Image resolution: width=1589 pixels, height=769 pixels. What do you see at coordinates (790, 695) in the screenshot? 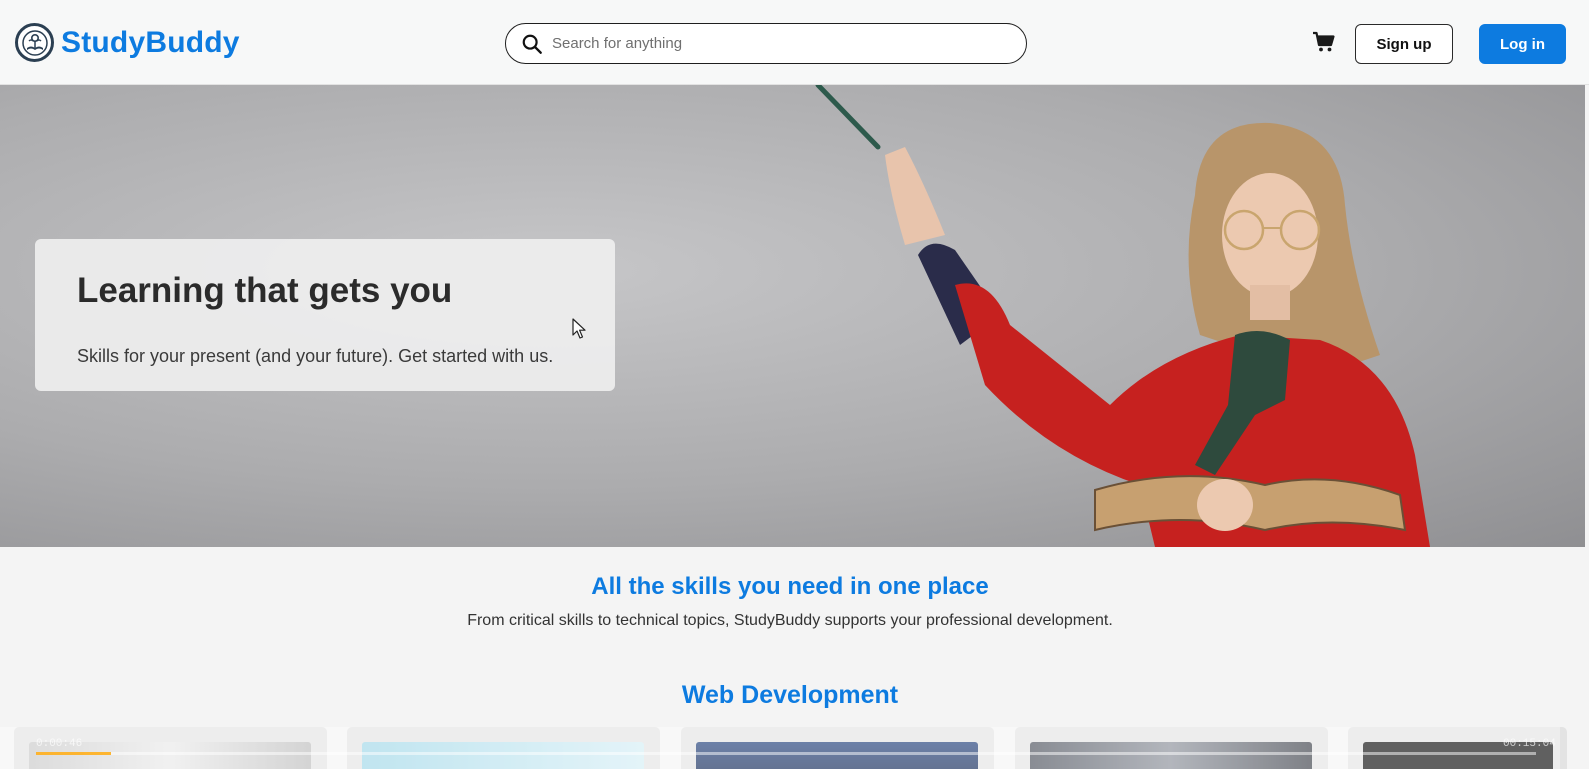
I see `category-heading: Web Development` at bounding box center [790, 695].